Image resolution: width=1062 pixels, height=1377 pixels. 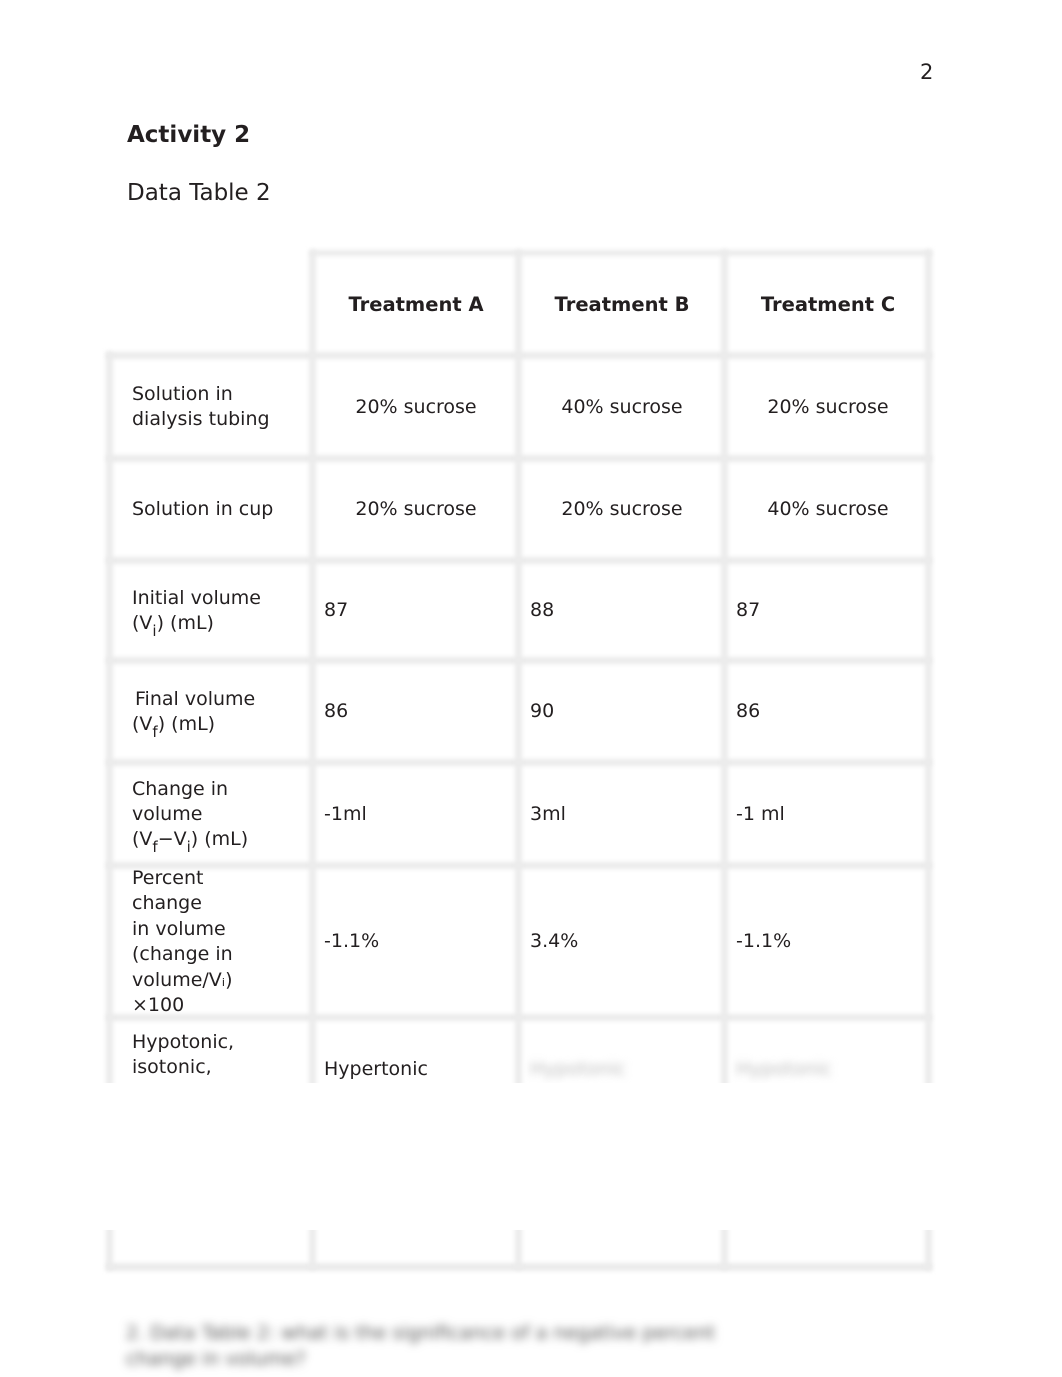 I want to click on table-cell: -1ml, so click(x=345, y=813).